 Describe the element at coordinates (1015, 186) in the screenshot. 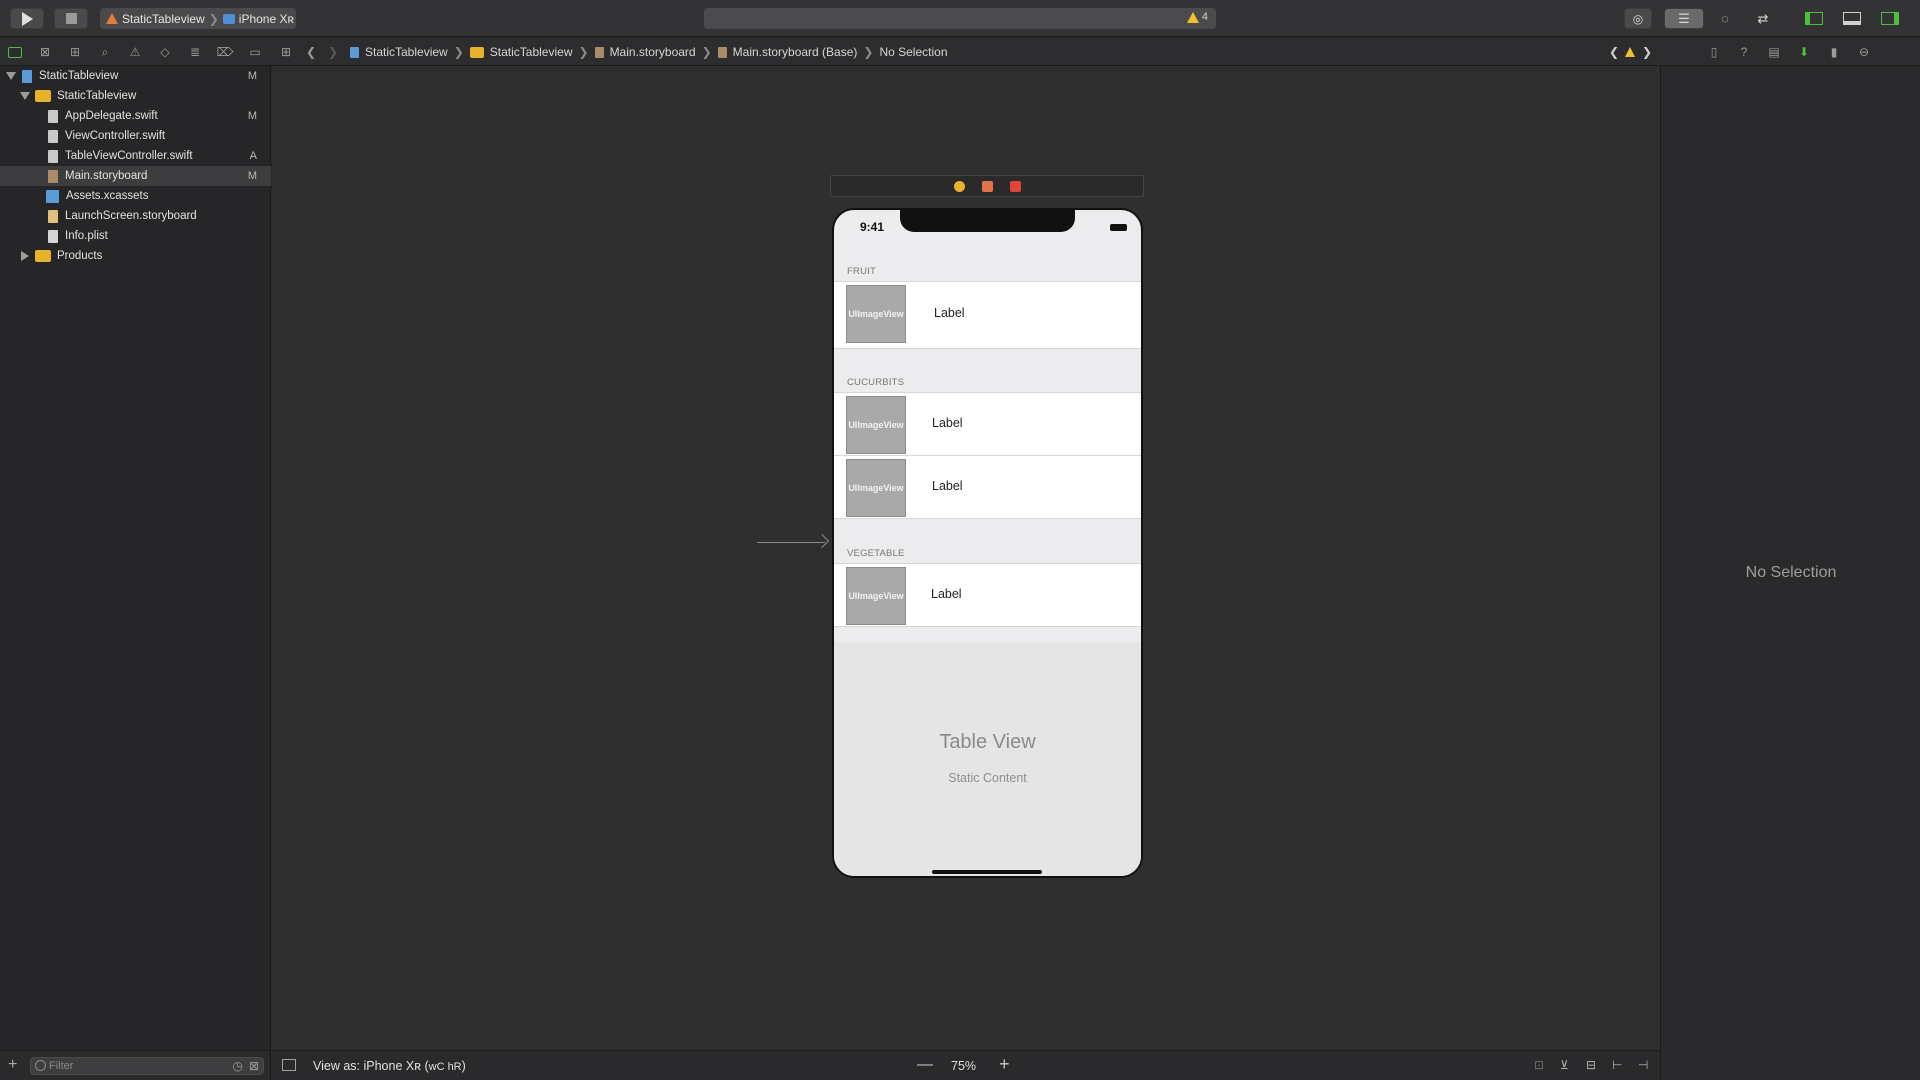

I see `exit-icon` at that location.